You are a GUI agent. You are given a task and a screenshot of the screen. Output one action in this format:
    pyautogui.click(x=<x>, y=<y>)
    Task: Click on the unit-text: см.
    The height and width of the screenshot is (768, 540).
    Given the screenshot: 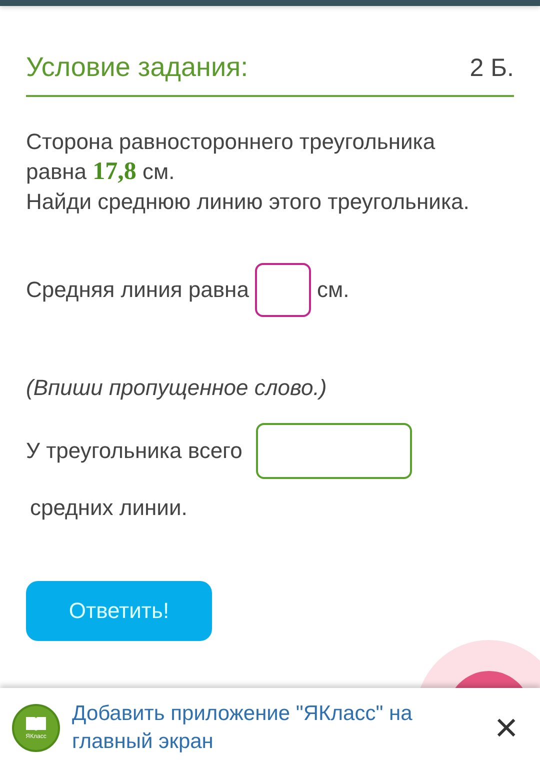 What is the action you would take?
    pyautogui.click(x=333, y=290)
    